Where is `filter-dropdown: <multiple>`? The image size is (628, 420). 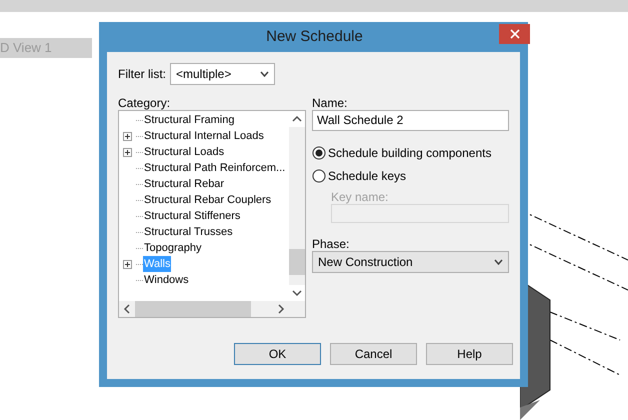
filter-dropdown: <multiple> is located at coordinates (222, 74).